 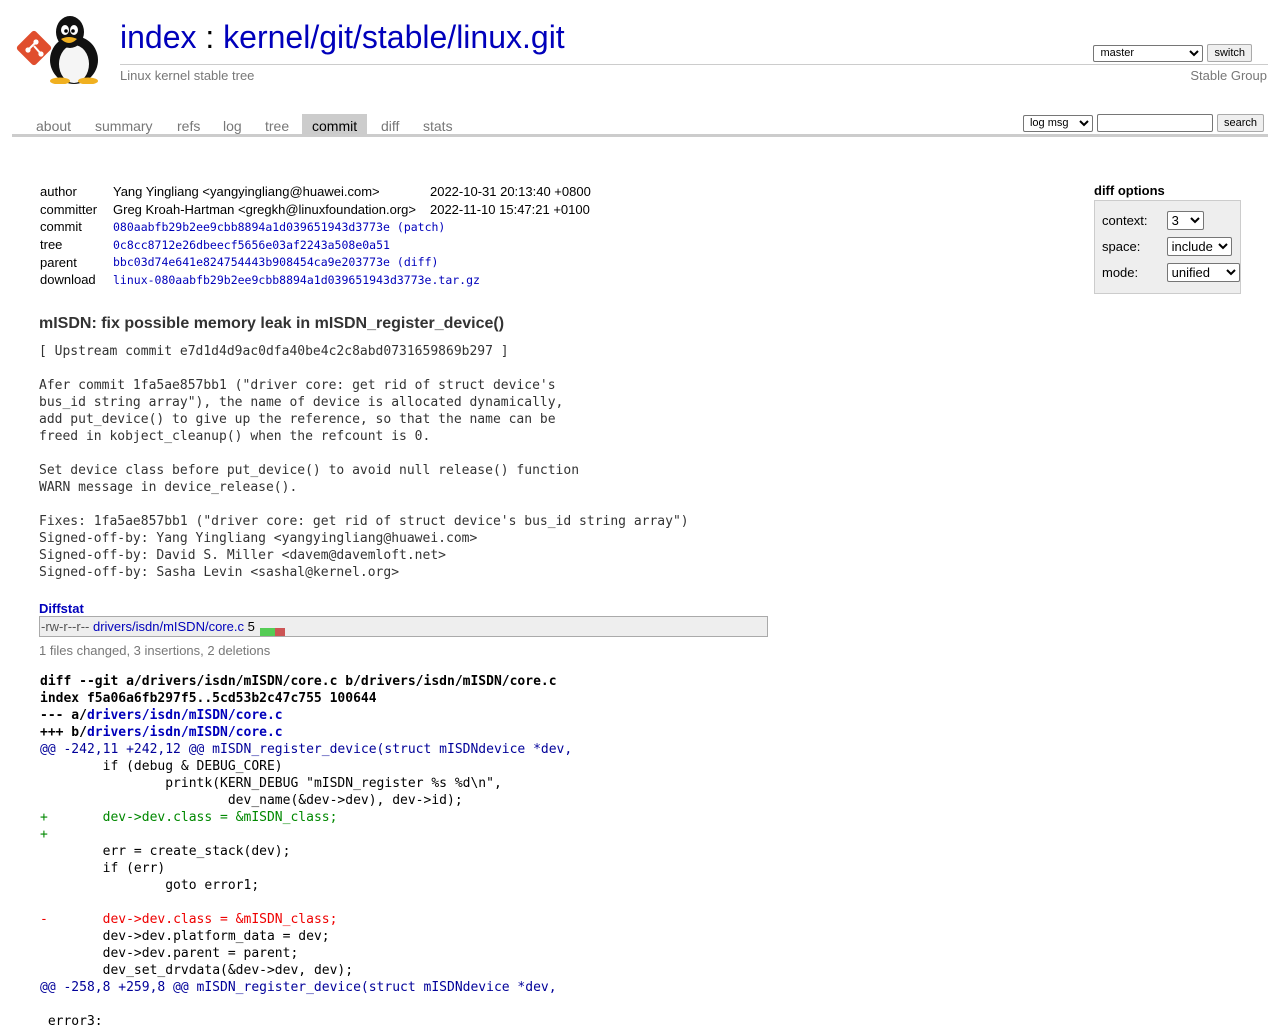 What do you see at coordinates (268, 631) in the screenshot?
I see `insertions-bar` at bounding box center [268, 631].